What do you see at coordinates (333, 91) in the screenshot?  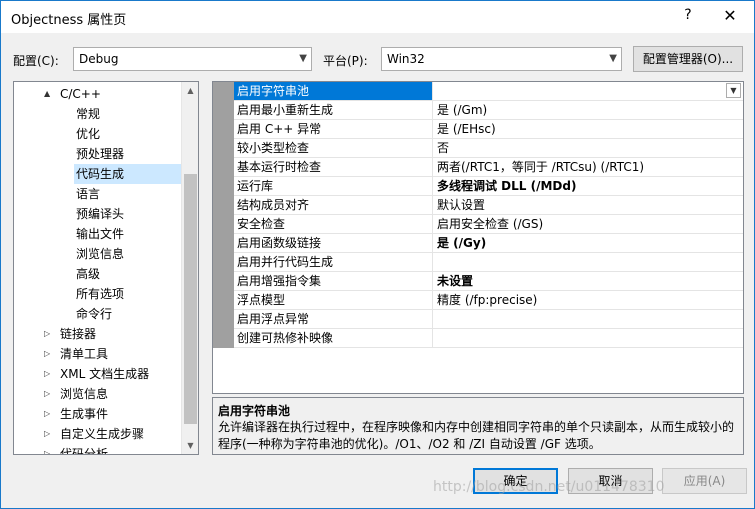 I see `property-name: 启用字符串池` at bounding box center [333, 91].